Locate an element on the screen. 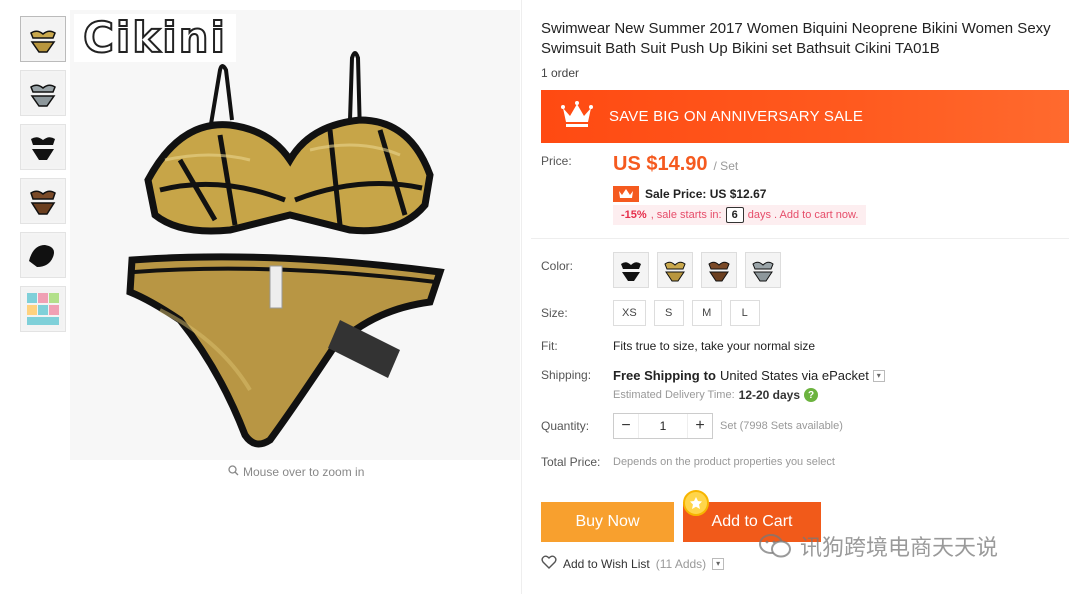 The height and width of the screenshot is (594, 1080). days-countdown: 6 is located at coordinates (734, 215).